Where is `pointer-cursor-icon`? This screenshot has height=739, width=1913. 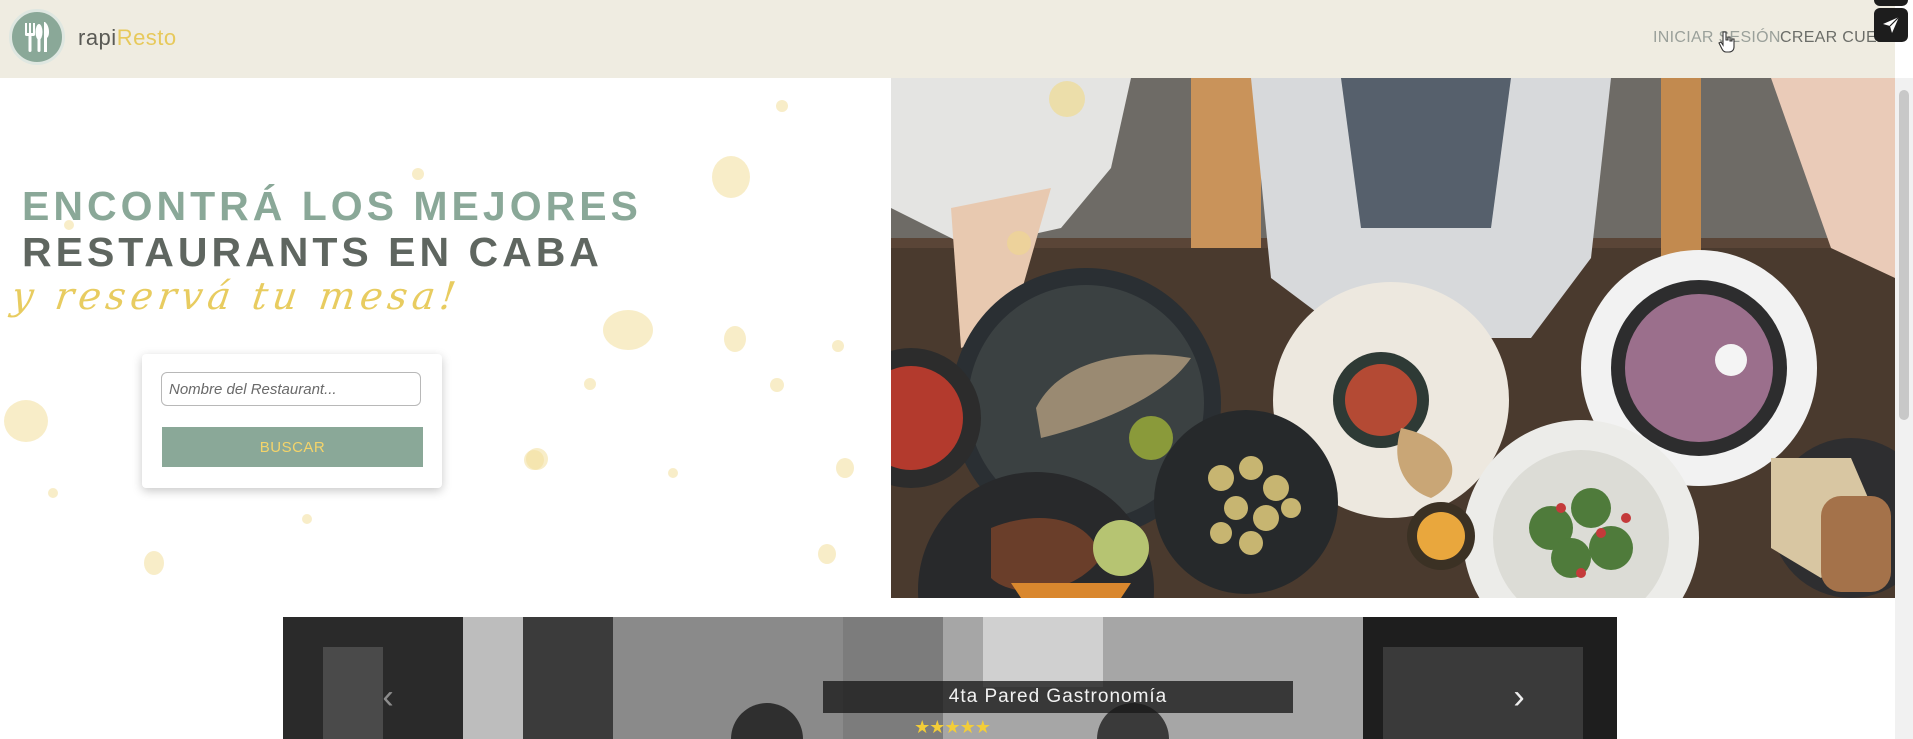
pointer-cursor-icon is located at coordinates (1727, 44).